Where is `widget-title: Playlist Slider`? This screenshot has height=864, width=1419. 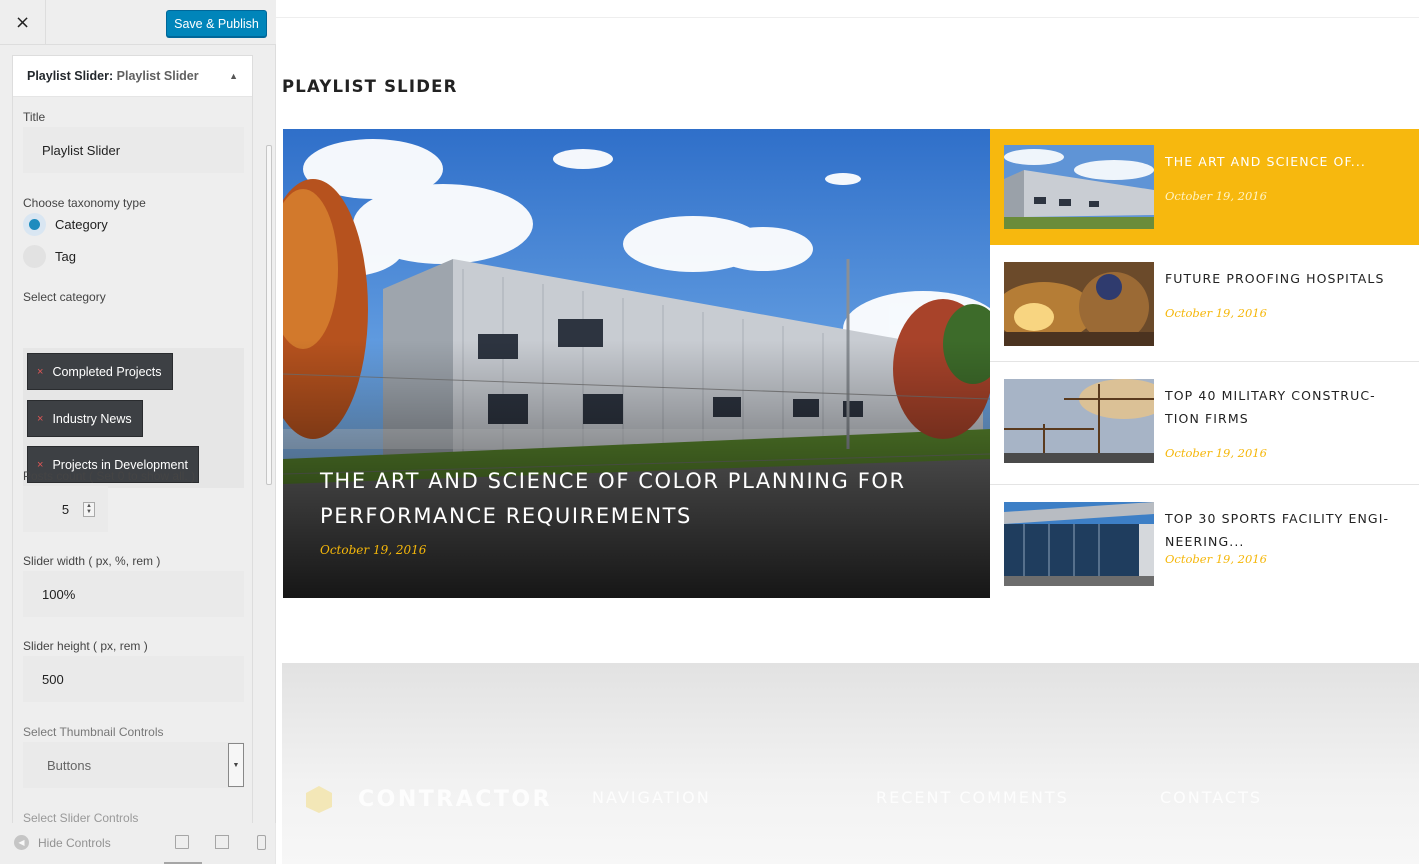 widget-title: Playlist Slider is located at coordinates (113, 76).